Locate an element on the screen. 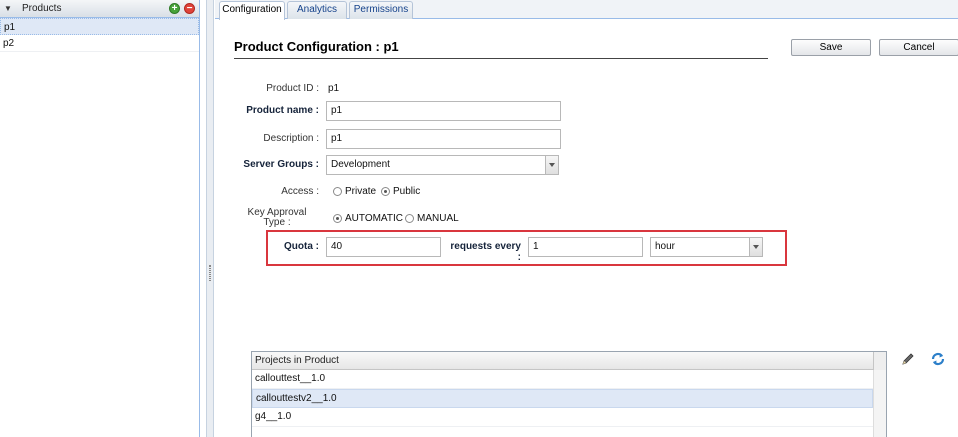 The width and height of the screenshot is (958, 437). quota-label: Quota : is located at coordinates (301, 246).